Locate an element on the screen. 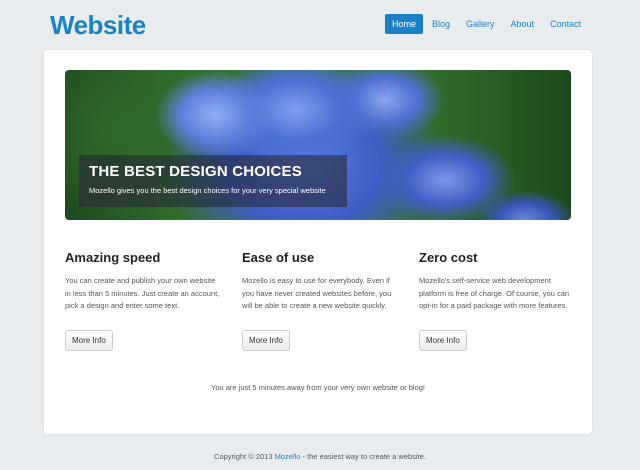 Image resolution: width=640 pixels, height=470 pixels. feature-title: Zero cost is located at coordinates (448, 257).